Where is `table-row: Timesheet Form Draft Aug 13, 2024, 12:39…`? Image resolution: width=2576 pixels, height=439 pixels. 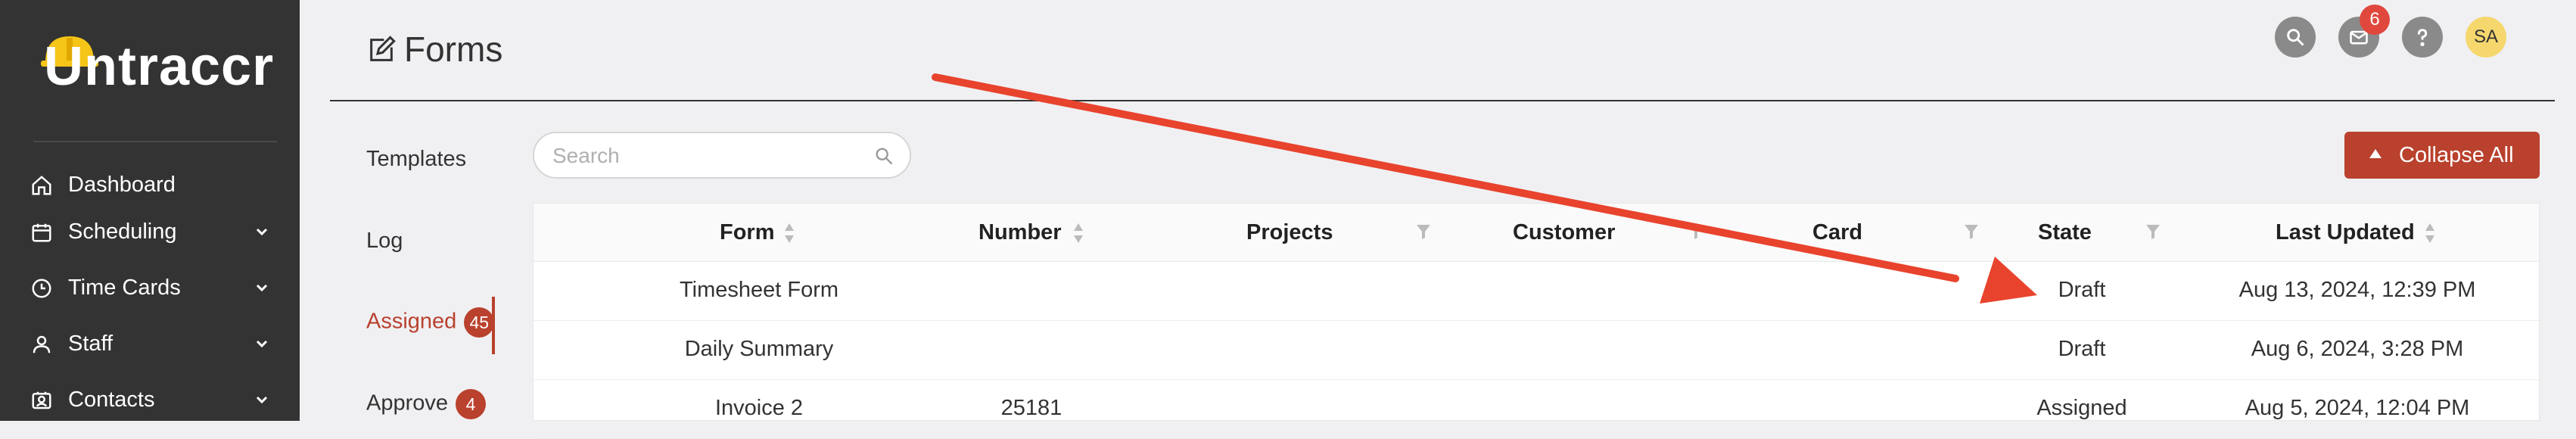
table-row: Timesheet Form Draft Aug 13, 2024, 12:39… is located at coordinates (1536, 291).